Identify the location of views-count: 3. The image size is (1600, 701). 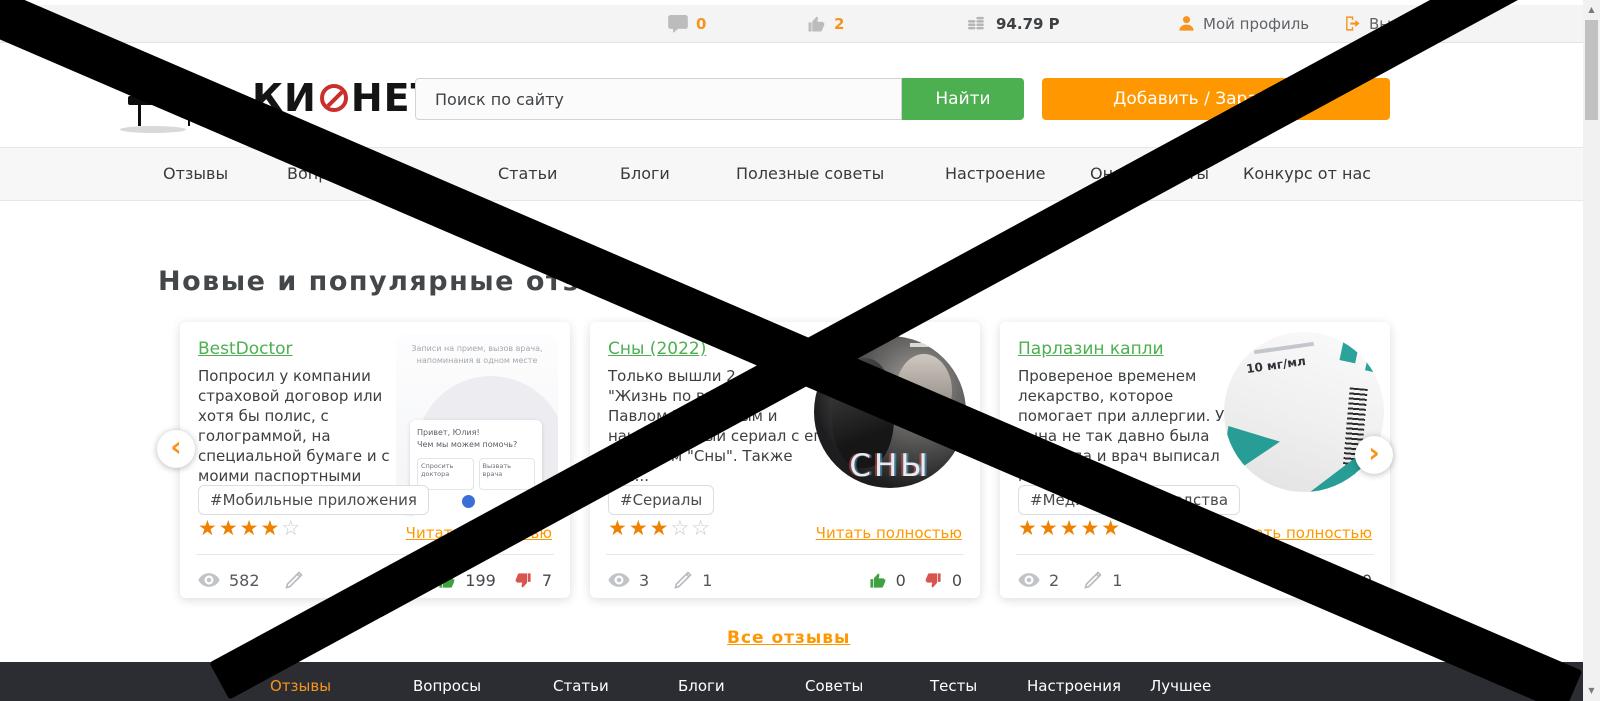
(644, 580).